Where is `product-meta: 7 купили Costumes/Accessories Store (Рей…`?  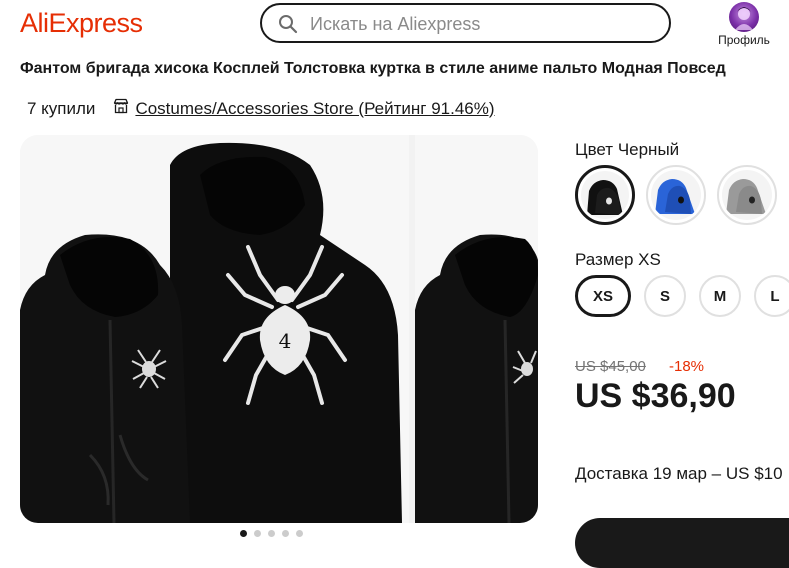
product-meta: 7 купили Costumes/Accessories Store (Рей… is located at coordinates (261, 108).